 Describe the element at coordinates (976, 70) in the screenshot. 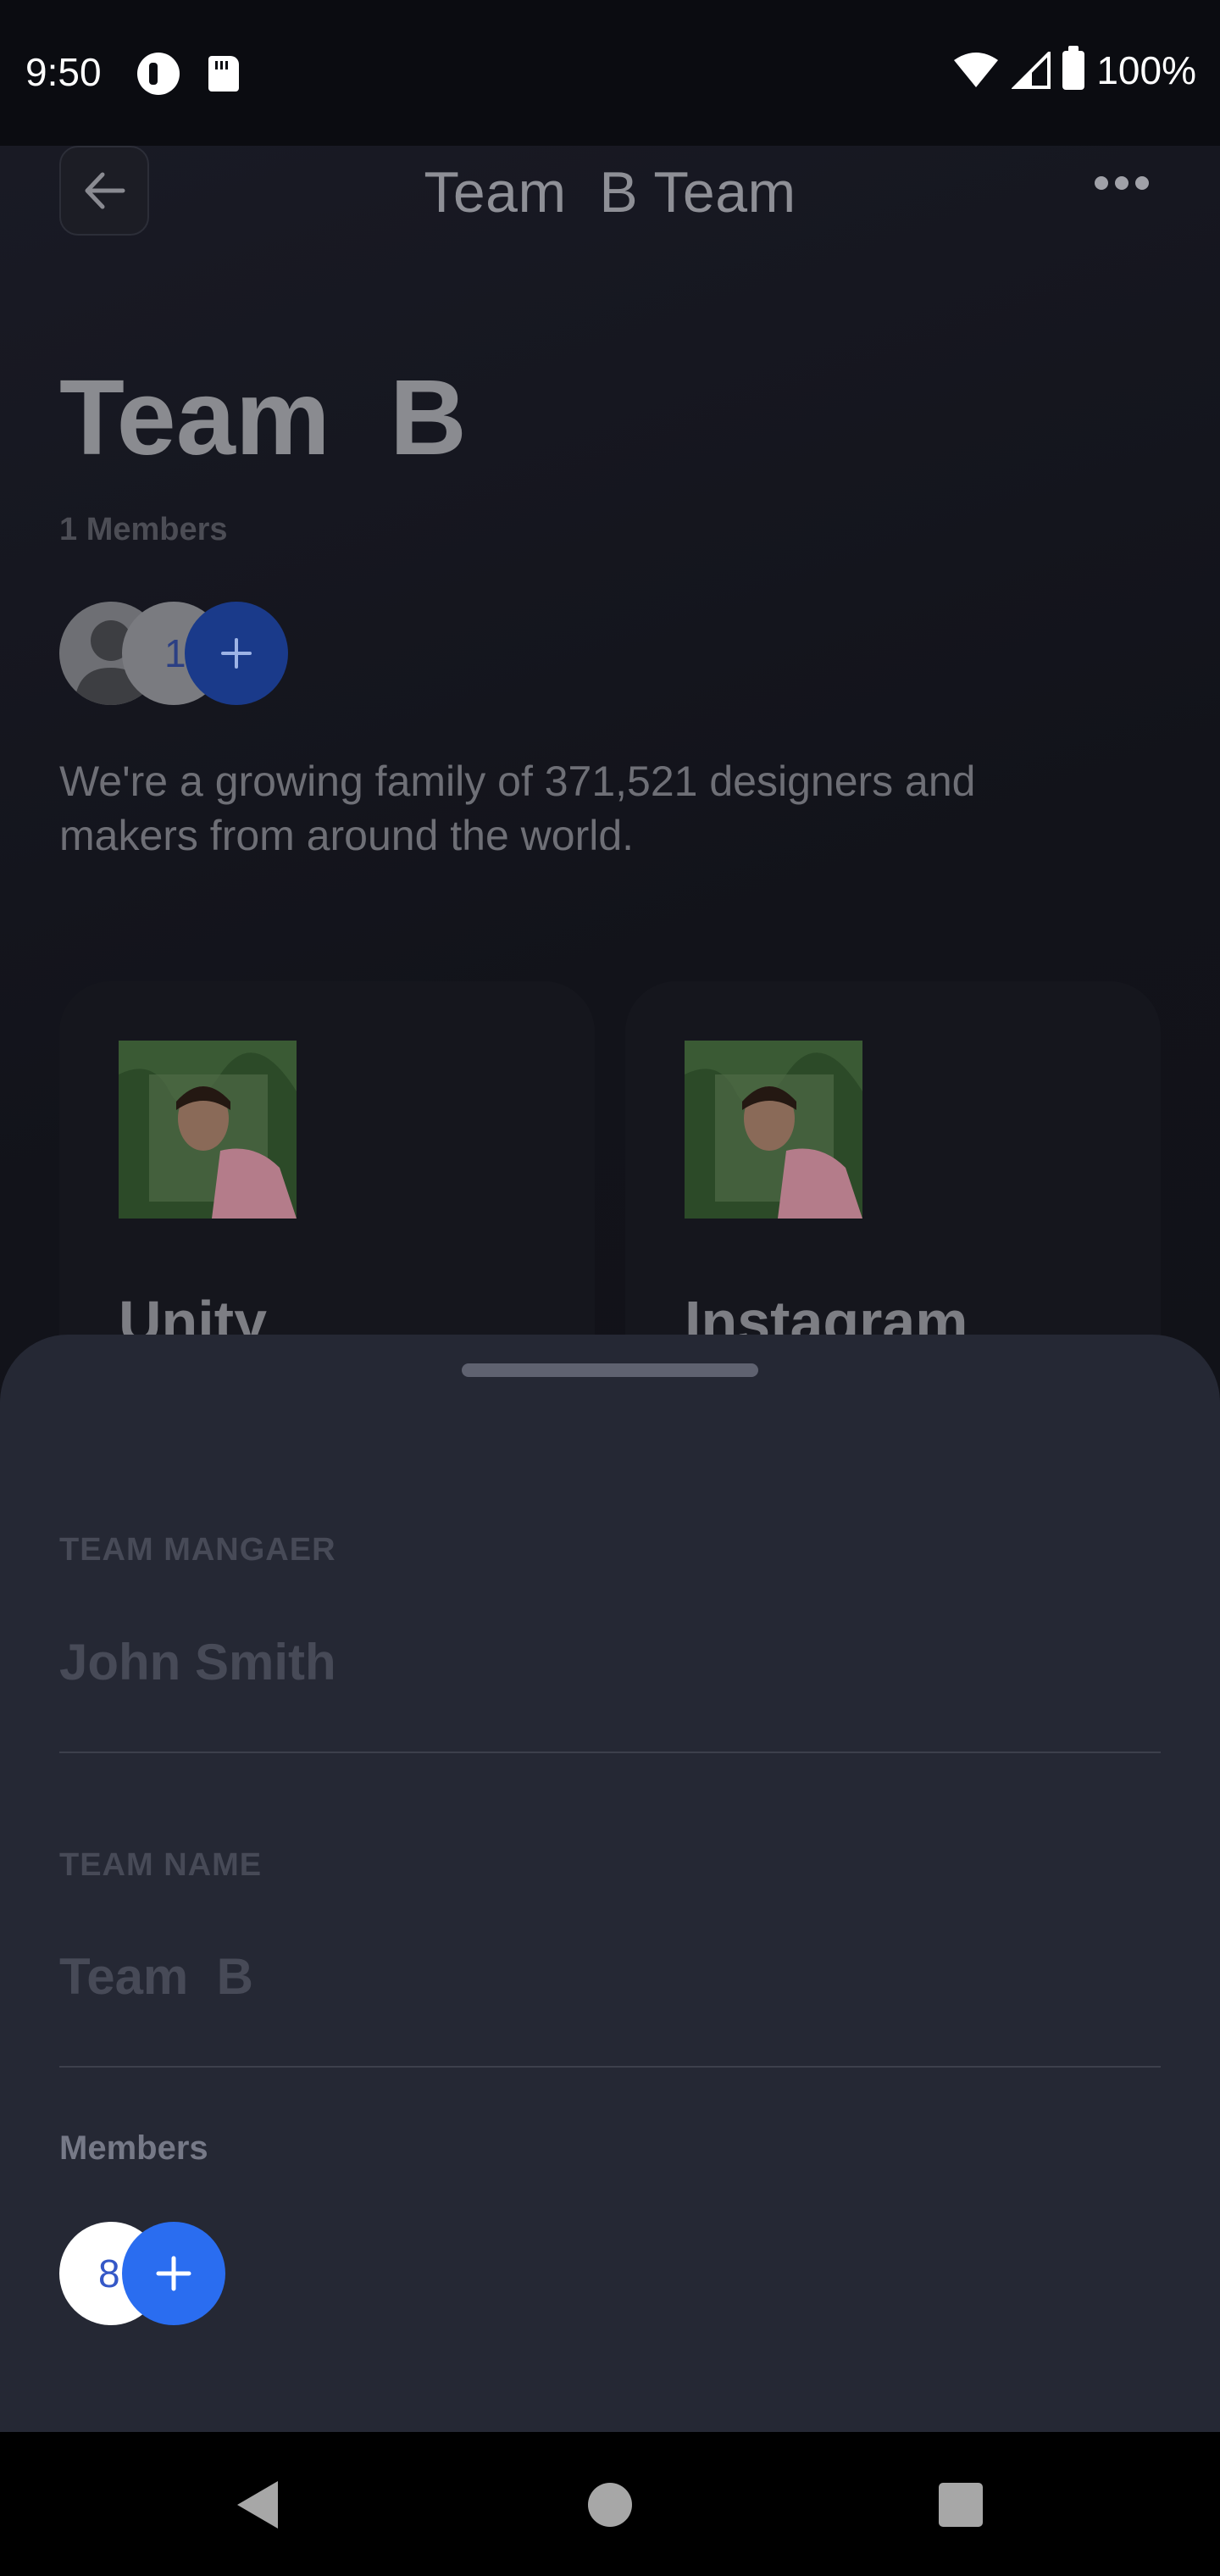

I see `wifi-icon` at that location.